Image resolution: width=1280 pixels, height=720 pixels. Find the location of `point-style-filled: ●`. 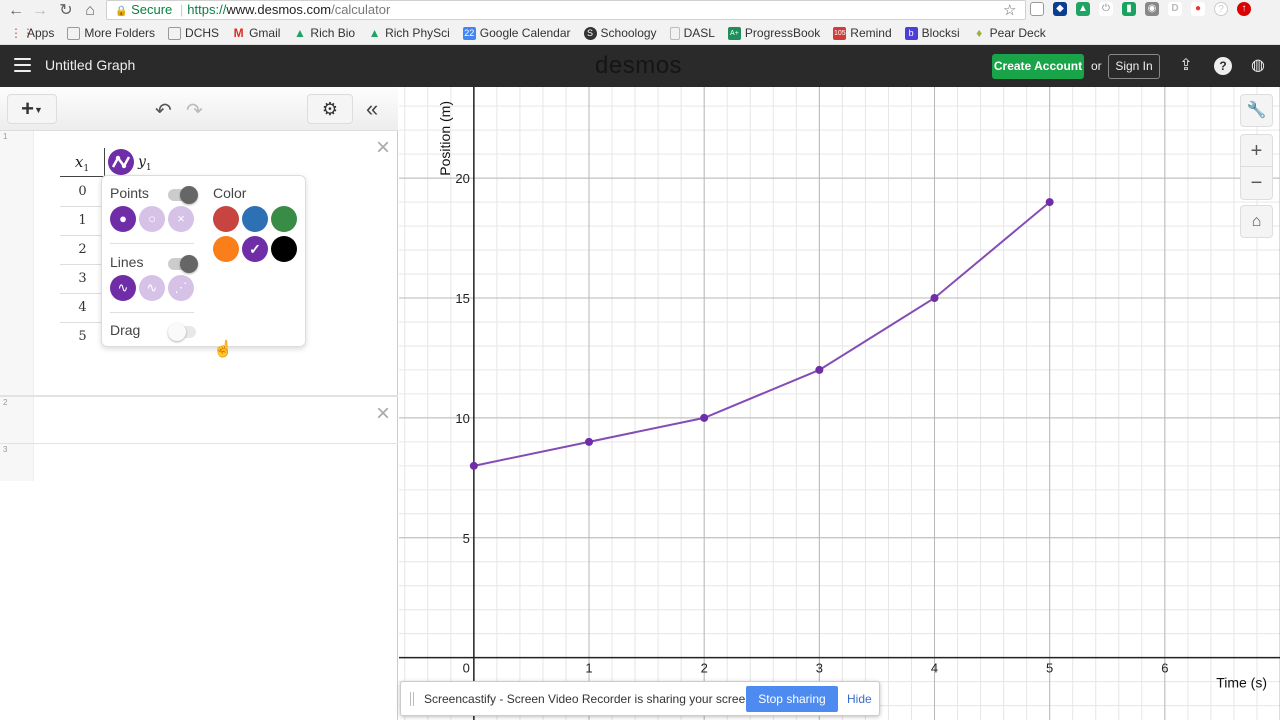

point-style-filled: ● is located at coordinates (123, 219).